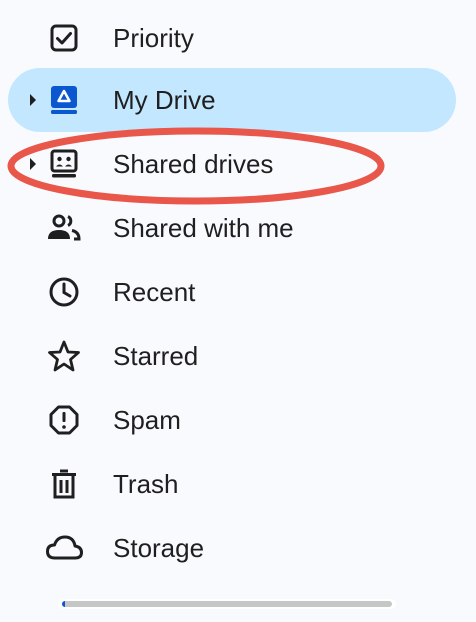  Describe the element at coordinates (64, 228) in the screenshot. I see `people-icon` at that location.